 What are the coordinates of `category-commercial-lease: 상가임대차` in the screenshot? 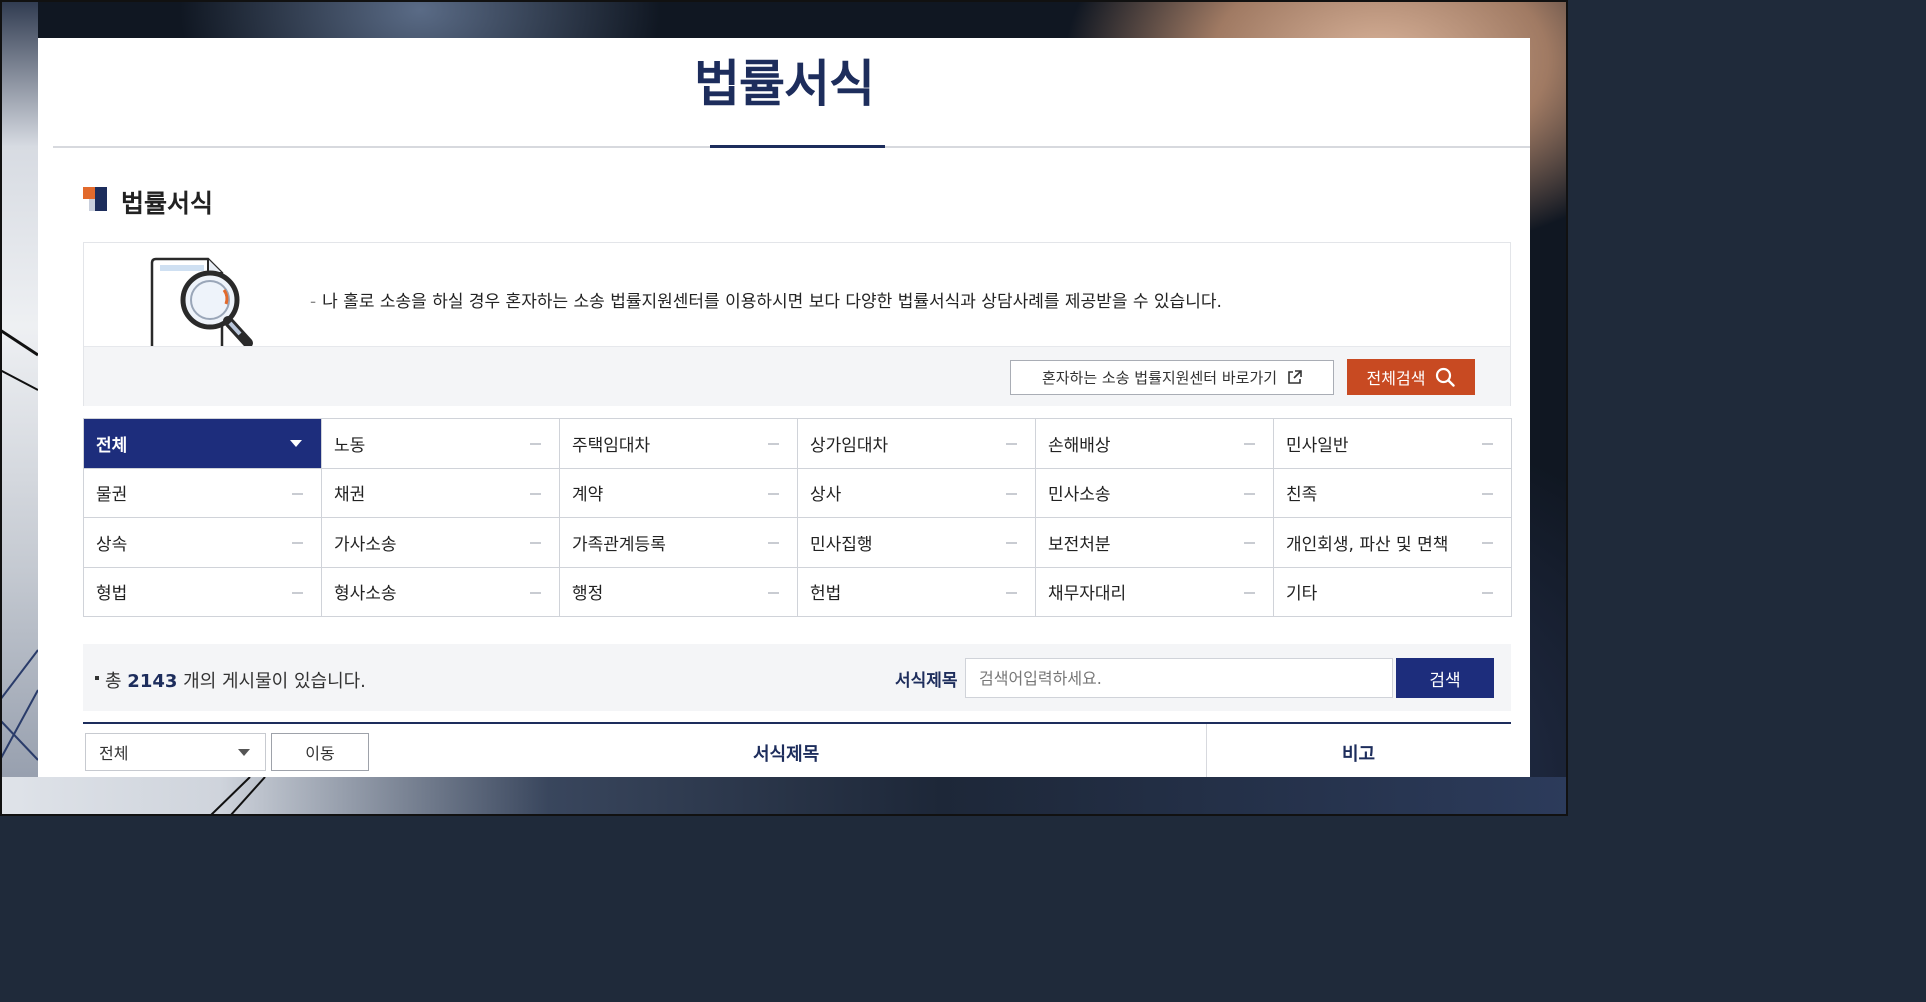 It's located at (917, 444).